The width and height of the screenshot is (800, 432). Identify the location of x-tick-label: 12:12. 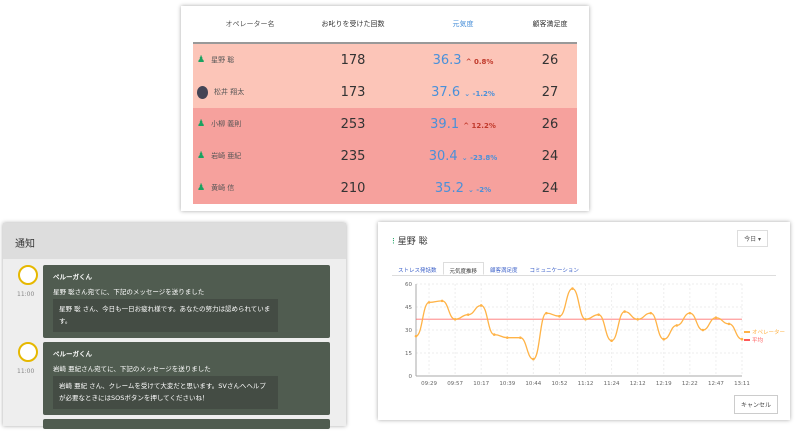
(638, 384).